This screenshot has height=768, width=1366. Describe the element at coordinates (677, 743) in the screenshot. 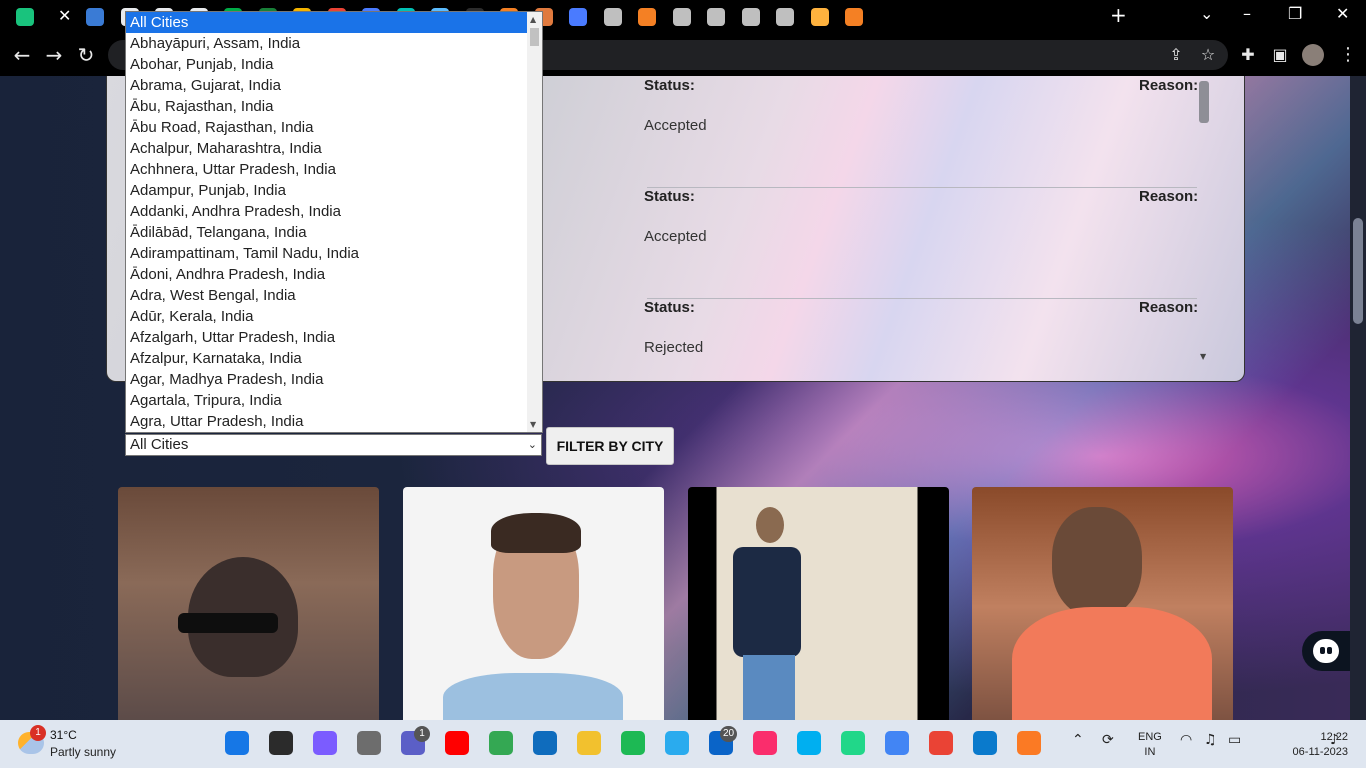

I see `telegram-icon` at that location.